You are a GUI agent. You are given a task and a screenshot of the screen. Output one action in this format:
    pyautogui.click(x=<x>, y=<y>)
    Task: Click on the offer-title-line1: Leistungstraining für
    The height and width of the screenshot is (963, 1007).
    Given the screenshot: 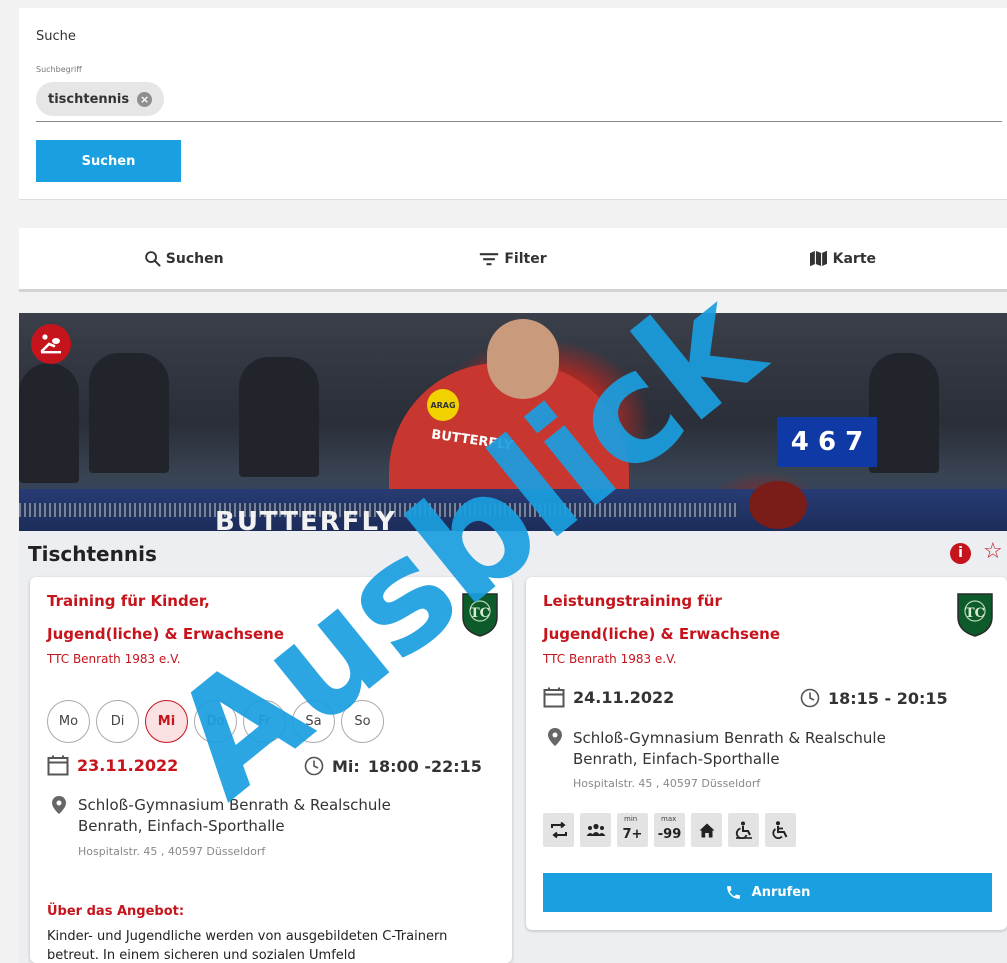 What is the action you would take?
    pyautogui.click(x=632, y=601)
    